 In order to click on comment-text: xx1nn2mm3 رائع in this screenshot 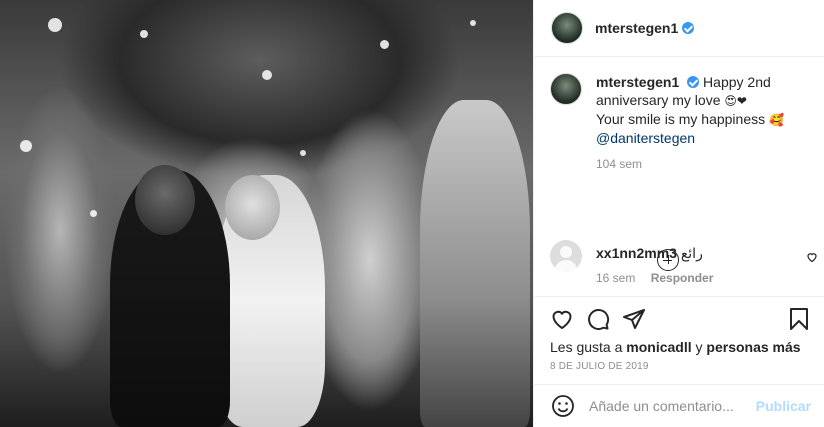, I will do `click(649, 253)`.